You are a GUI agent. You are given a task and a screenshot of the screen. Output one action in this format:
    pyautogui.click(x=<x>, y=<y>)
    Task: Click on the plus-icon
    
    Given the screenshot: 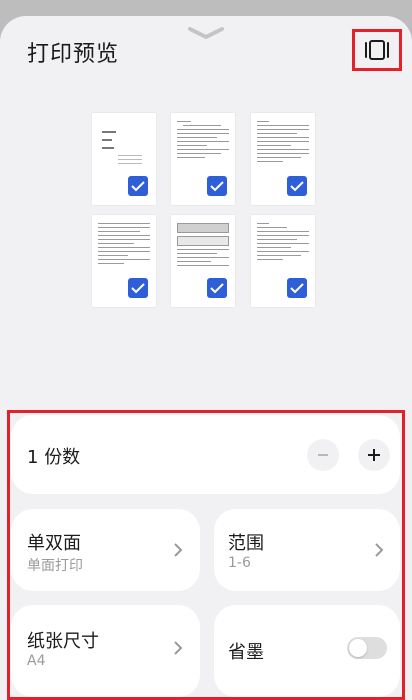 What is the action you would take?
    pyautogui.click(x=374, y=455)
    